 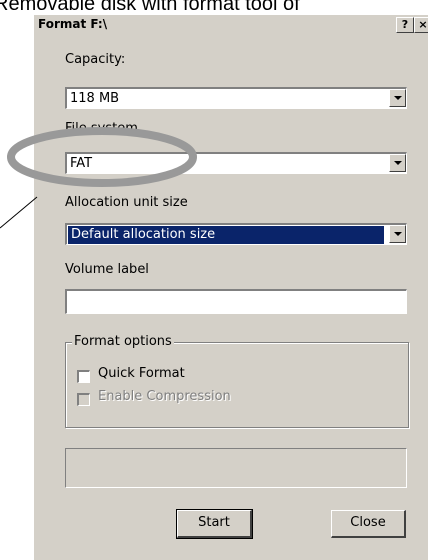 What do you see at coordinates (141, 373) in the screenshot?
I see `quick-format-label: Quick Format` at bounding box center [141, 373].